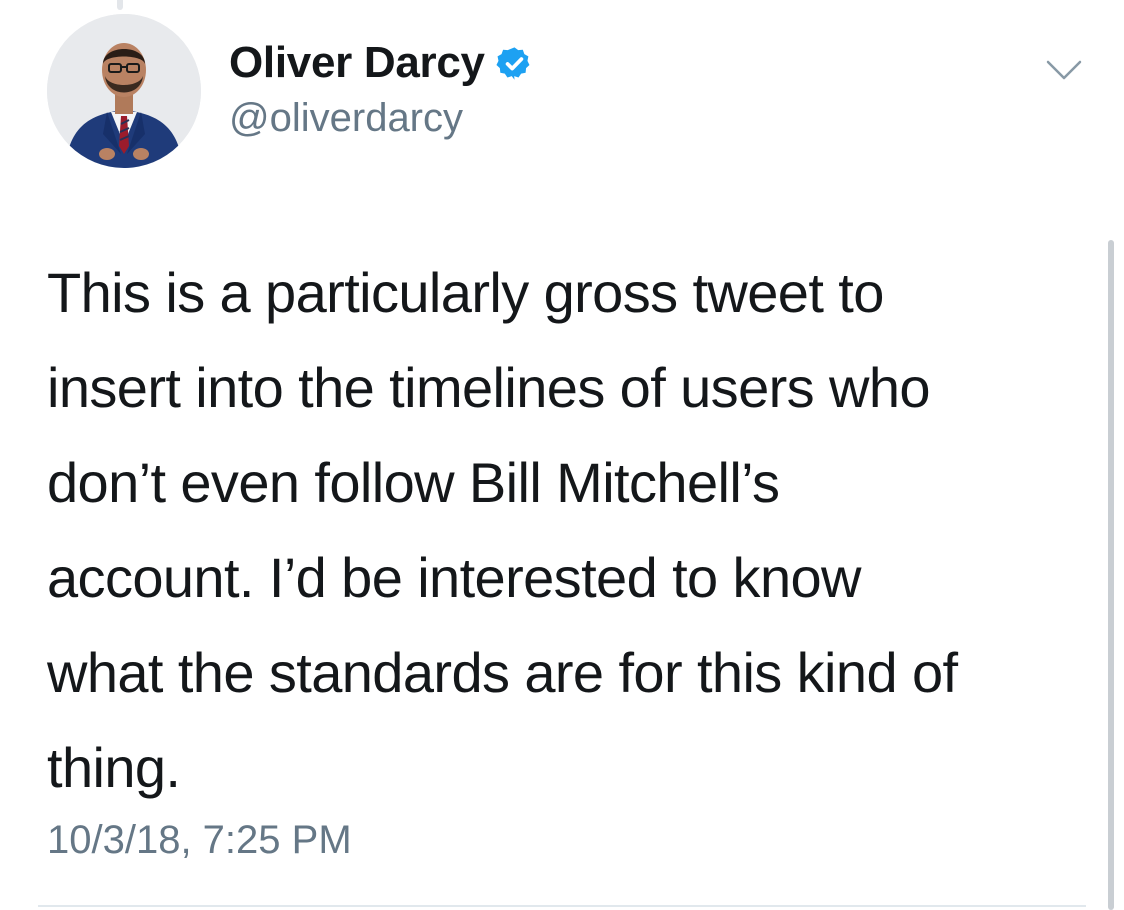 This screenshot has height=910, width=1124. I want to click on verified-badge-icon, so click(513, 63).